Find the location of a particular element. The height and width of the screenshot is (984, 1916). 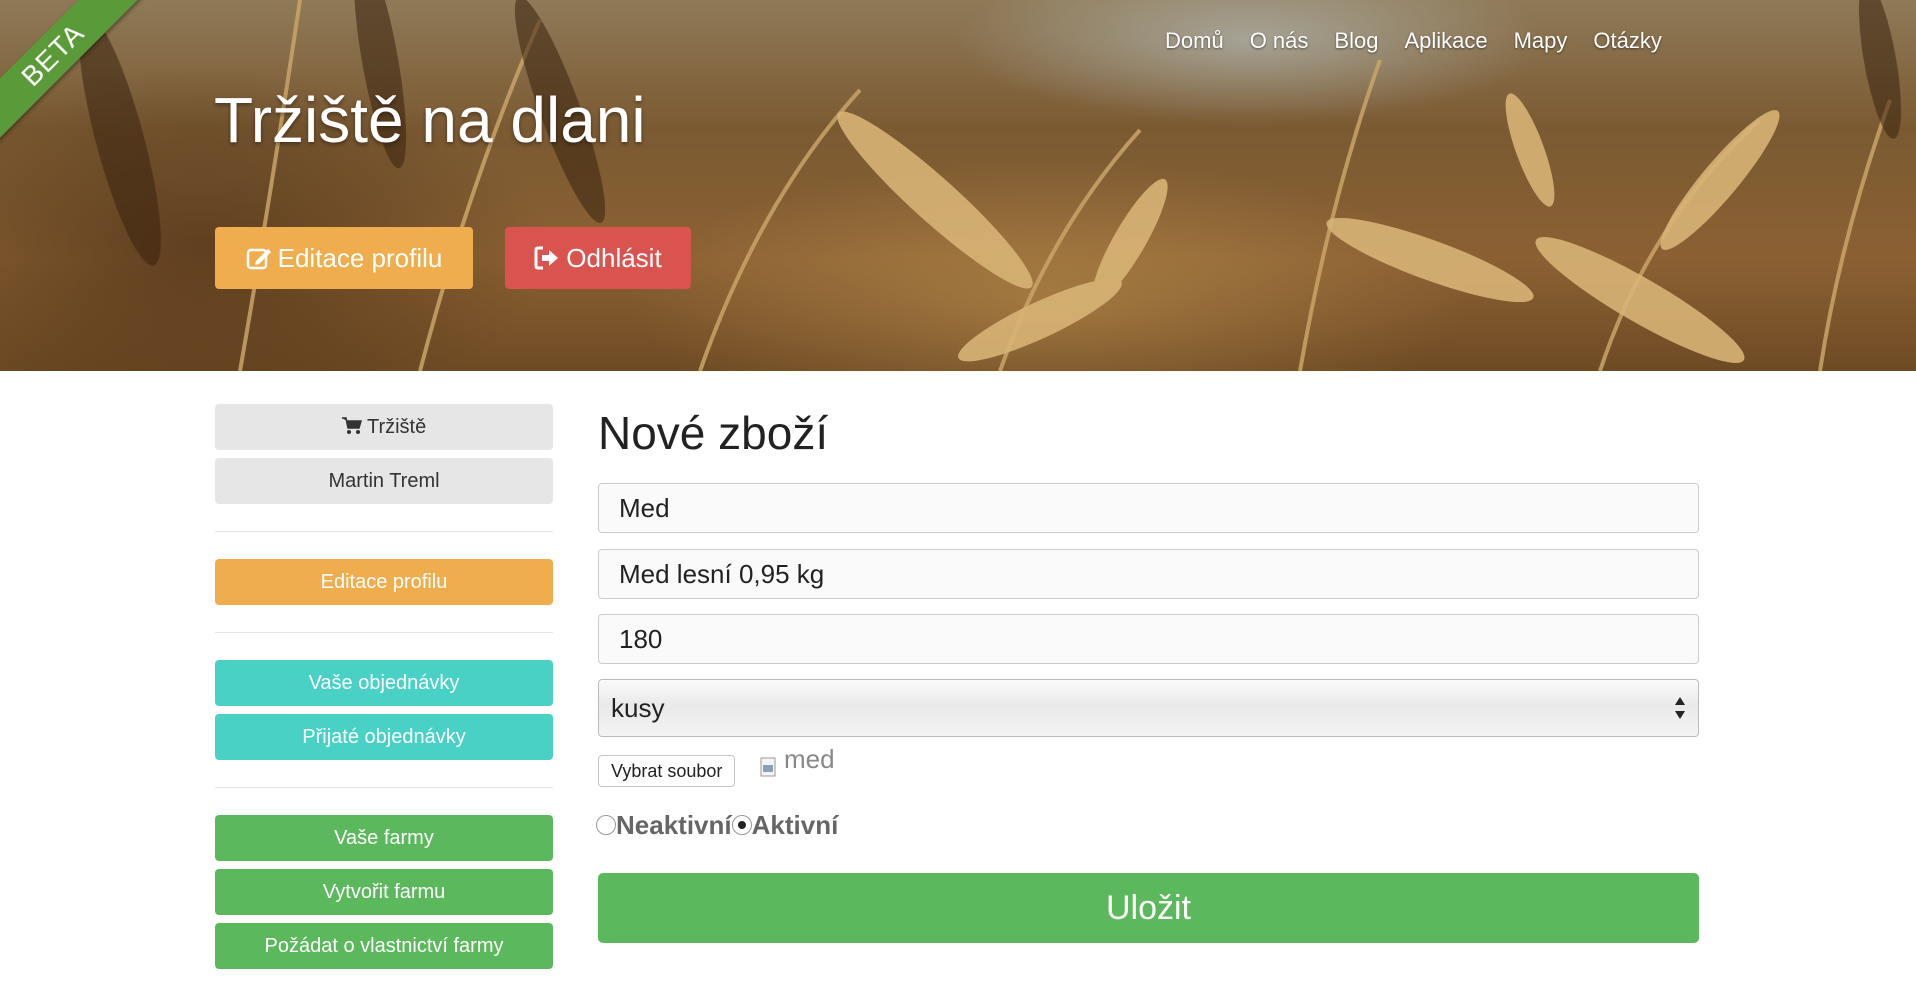

sidebar-item-your-orders-label: Vaše objednávky is located at coordinates (384, 683).